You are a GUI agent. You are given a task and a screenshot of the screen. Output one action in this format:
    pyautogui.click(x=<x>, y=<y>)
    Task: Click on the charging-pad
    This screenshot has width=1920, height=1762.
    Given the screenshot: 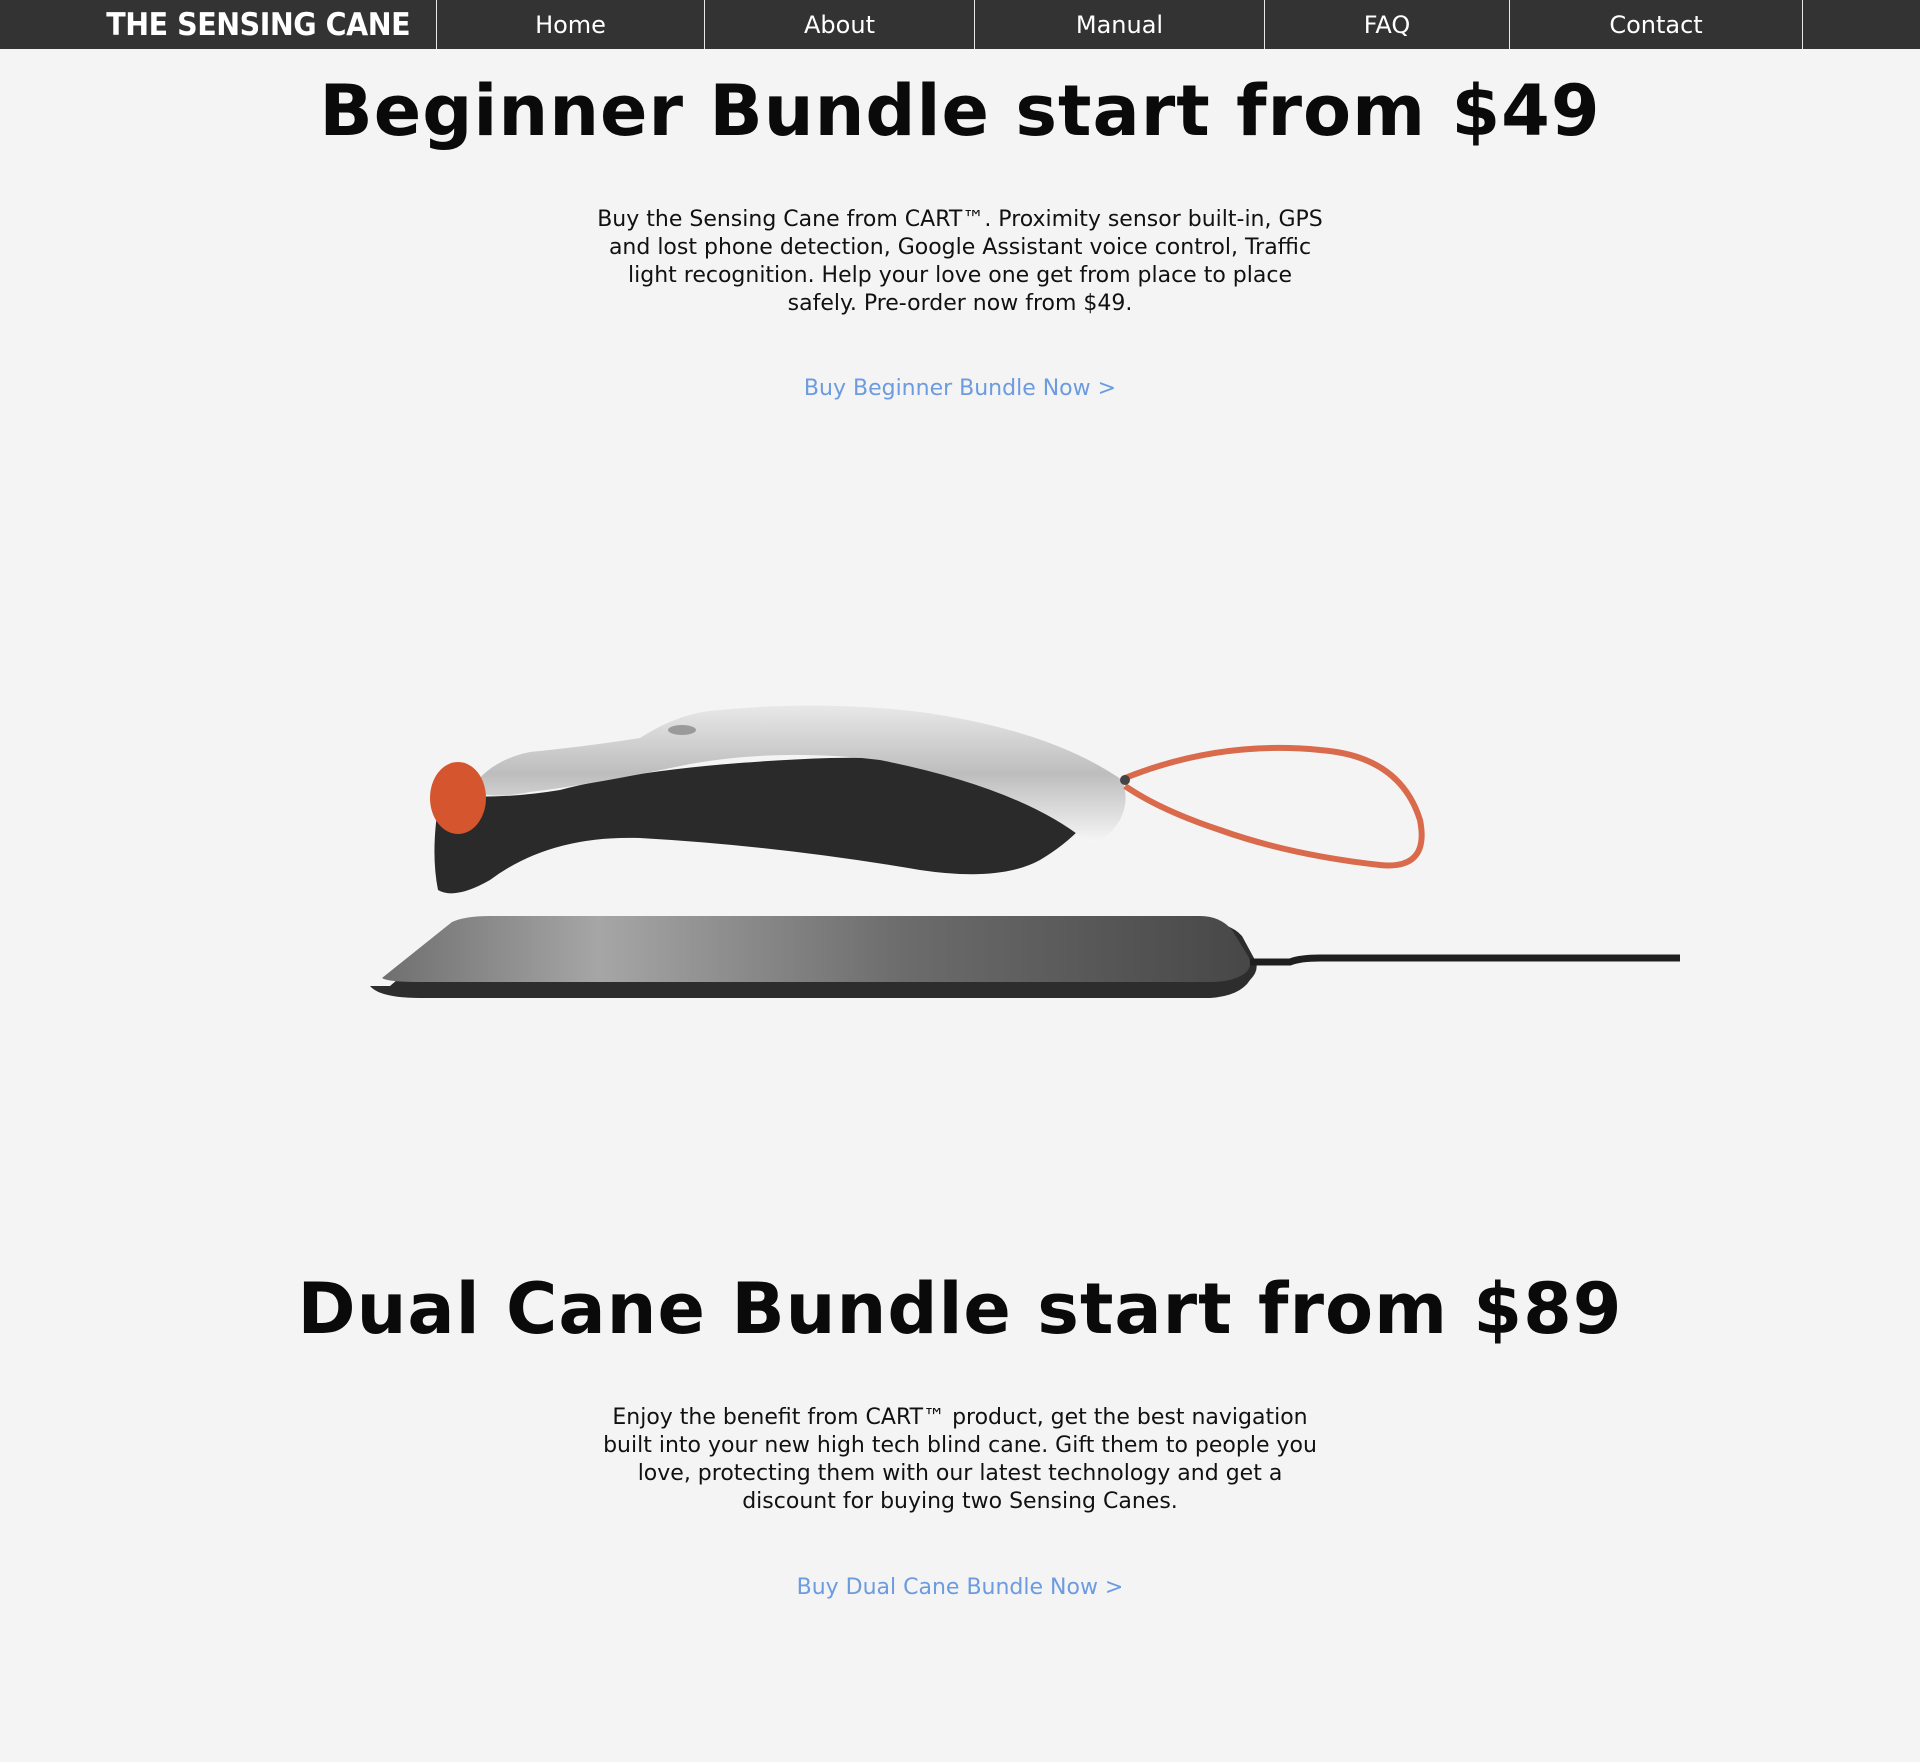 What is the action you would take?
    pyautogui.click(x=1025, y=957)
    